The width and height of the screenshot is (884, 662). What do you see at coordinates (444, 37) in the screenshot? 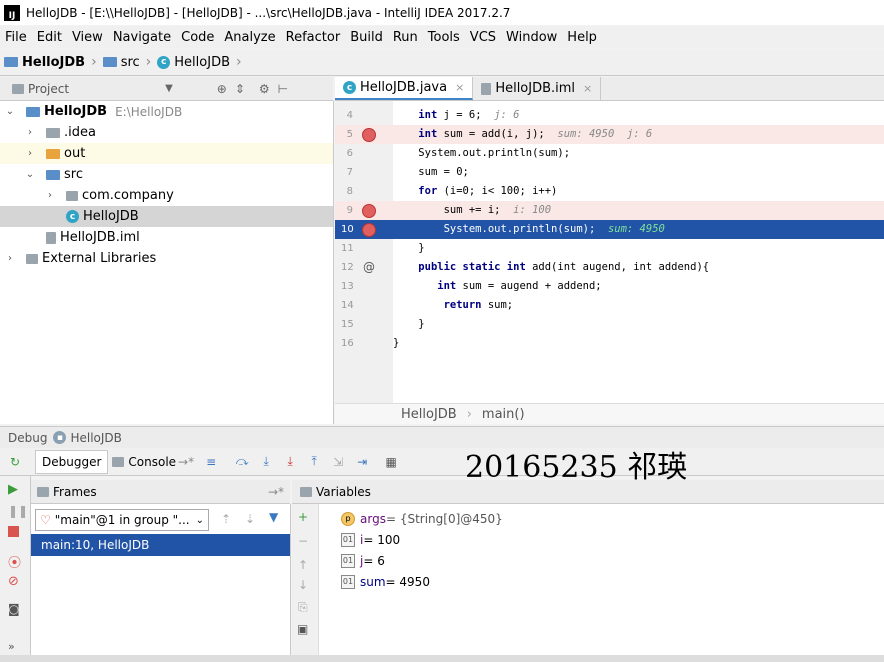
I see `menu-tools: Tools` at bounding box center [444, 37].